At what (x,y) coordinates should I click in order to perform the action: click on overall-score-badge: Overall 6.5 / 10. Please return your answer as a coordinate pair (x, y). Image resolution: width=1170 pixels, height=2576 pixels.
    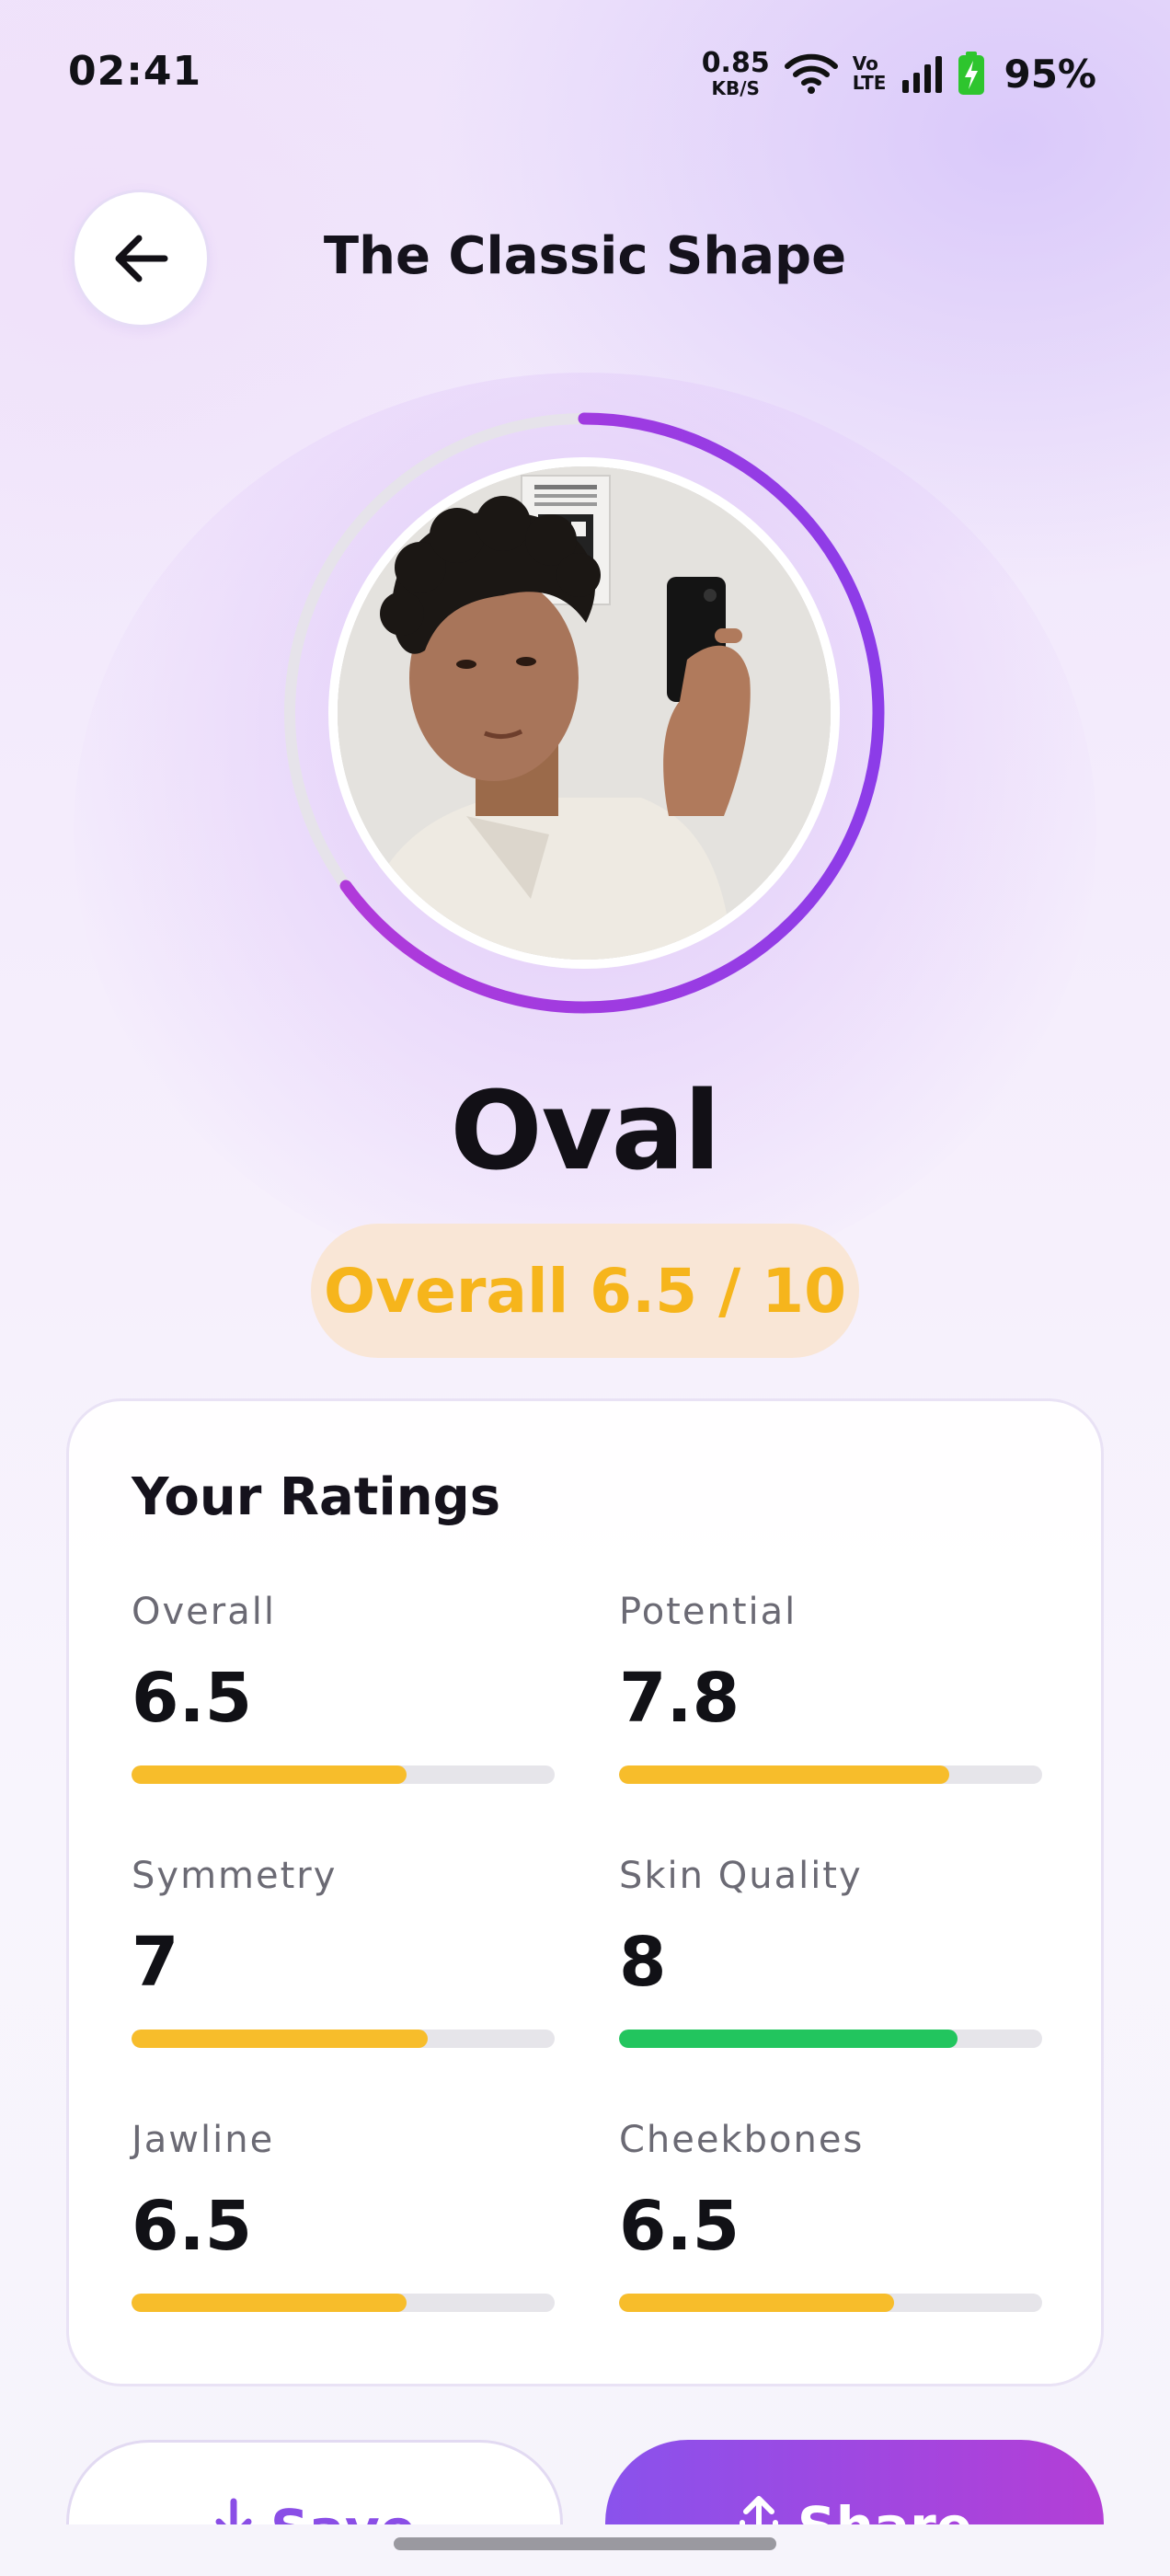
    Looking at the image, I should click on (585, 1291).